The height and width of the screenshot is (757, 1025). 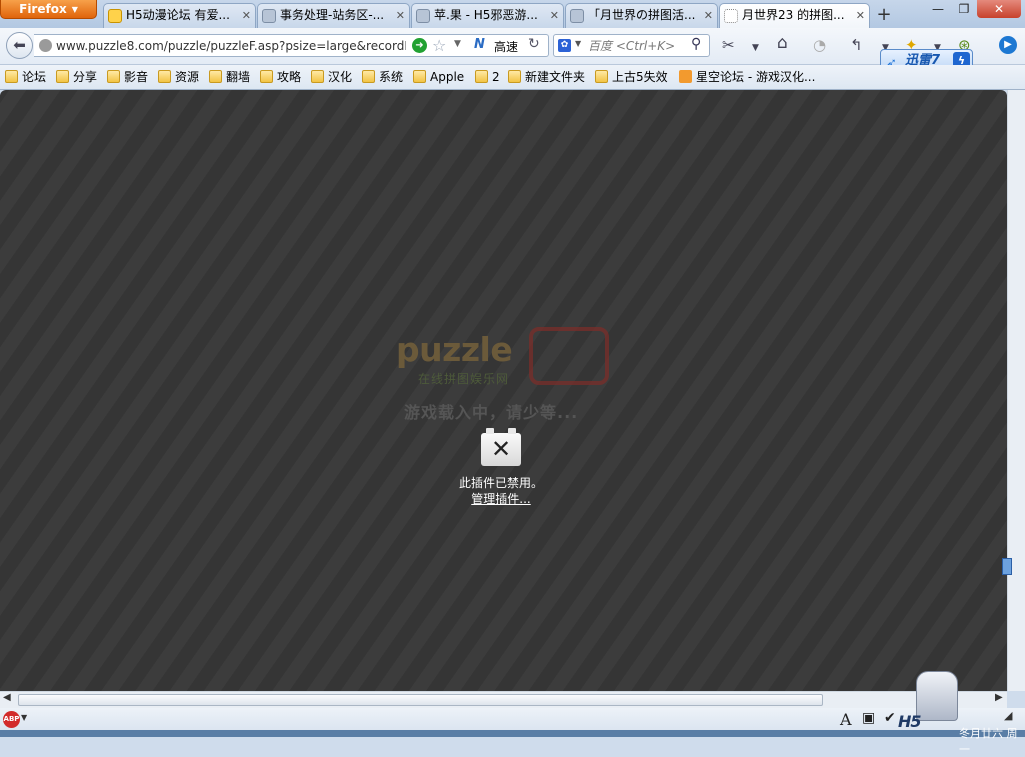 I want to click on adblock-plus-icon: ABP, so click(x=11, y=719).